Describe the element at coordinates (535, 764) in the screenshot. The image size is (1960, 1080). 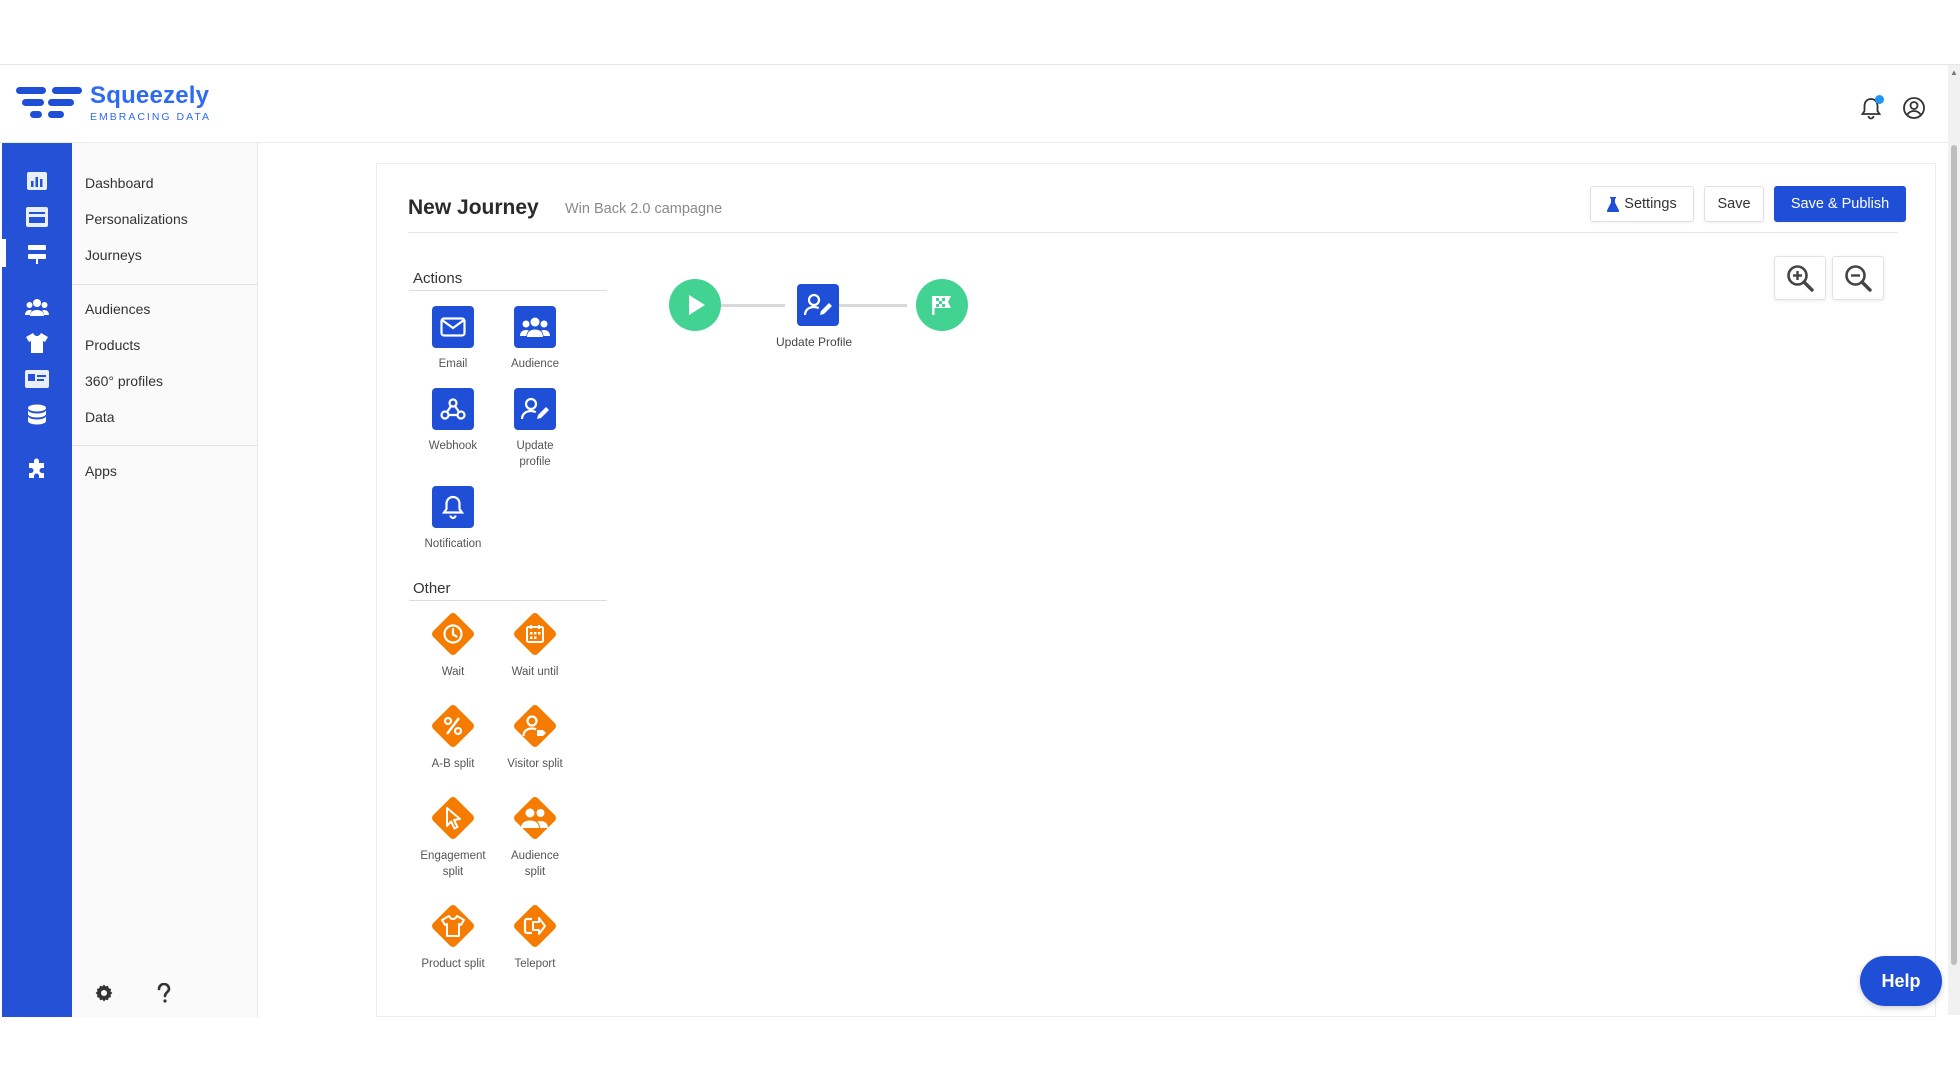
I see `tool-label: Visitor split` at that location.